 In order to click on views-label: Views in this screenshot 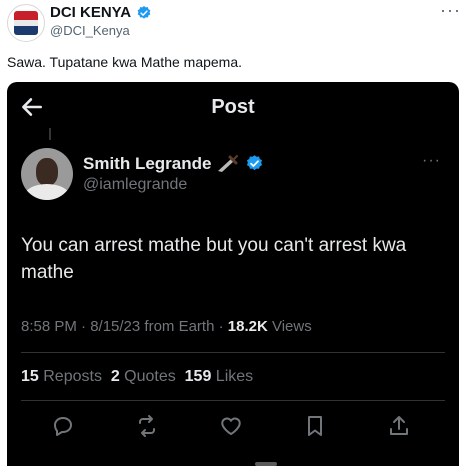, I will do `click(289, 326)`.